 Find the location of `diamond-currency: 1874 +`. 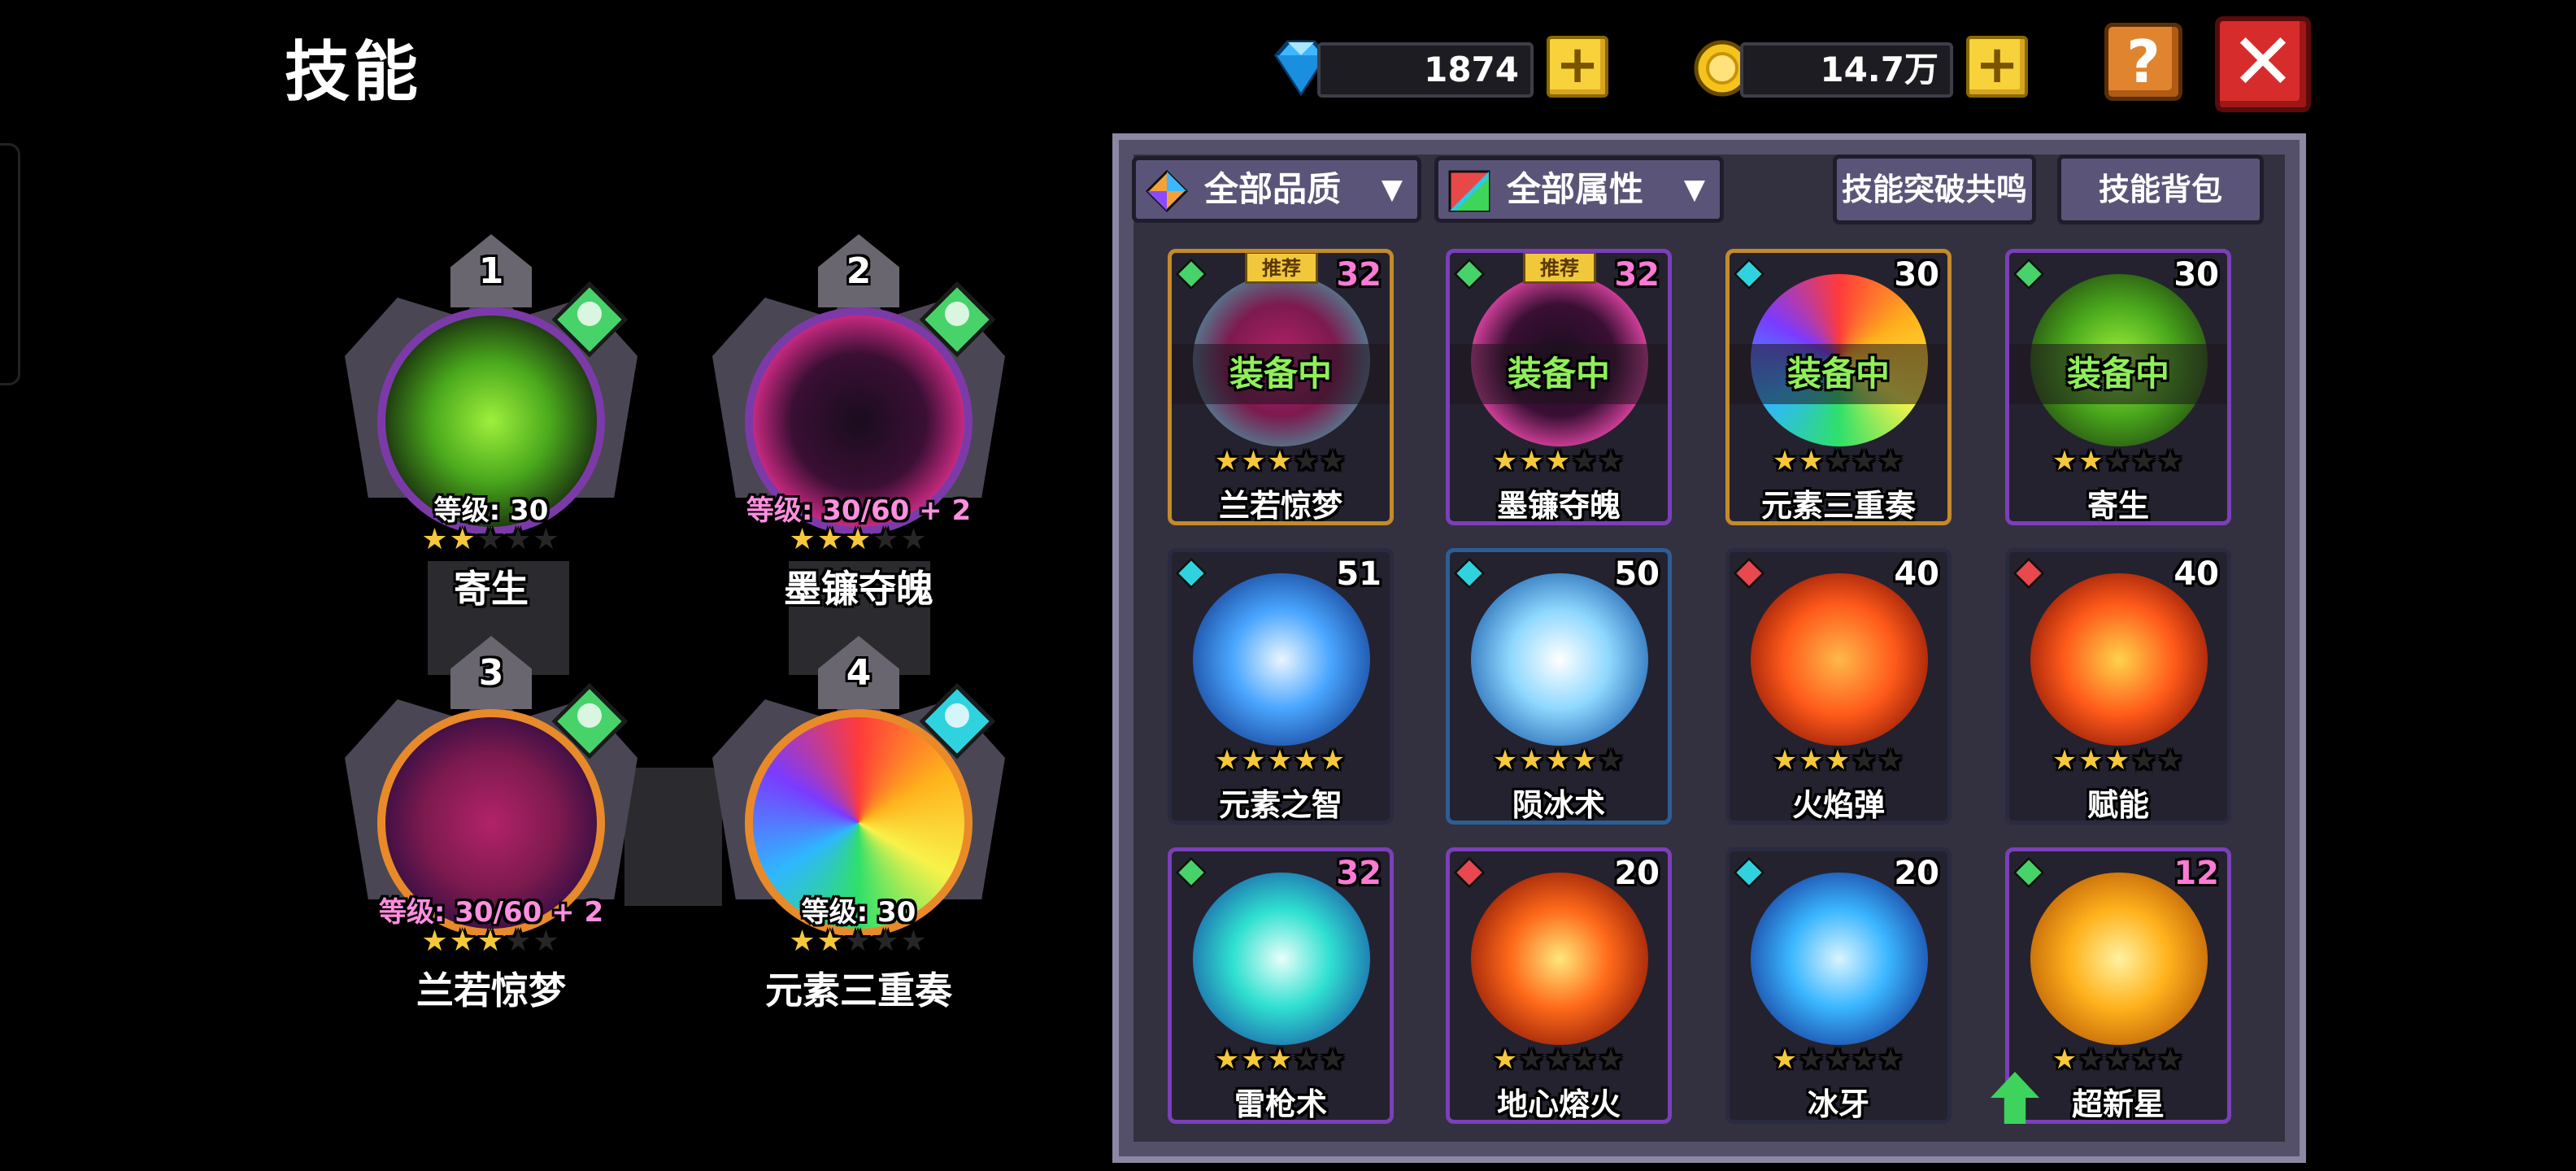

diamond-currency: 1874 + is located at coordinates (1438, 67).